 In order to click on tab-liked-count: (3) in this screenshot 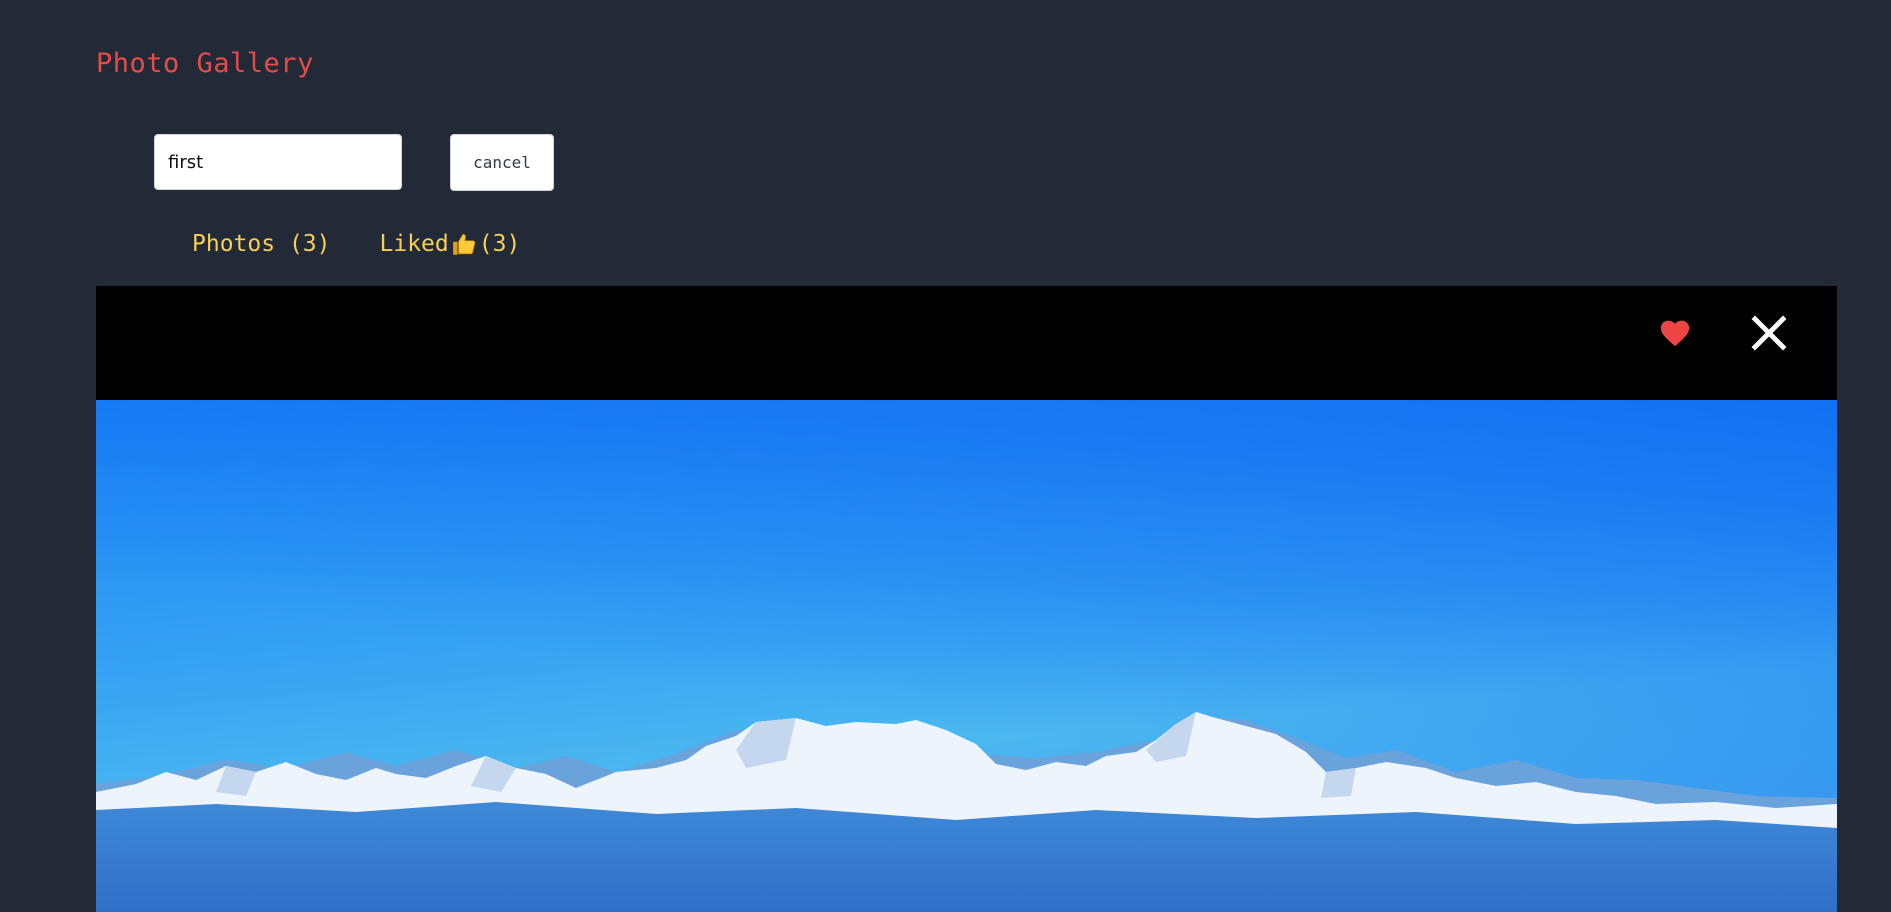, I will do `click(499, 244)`.